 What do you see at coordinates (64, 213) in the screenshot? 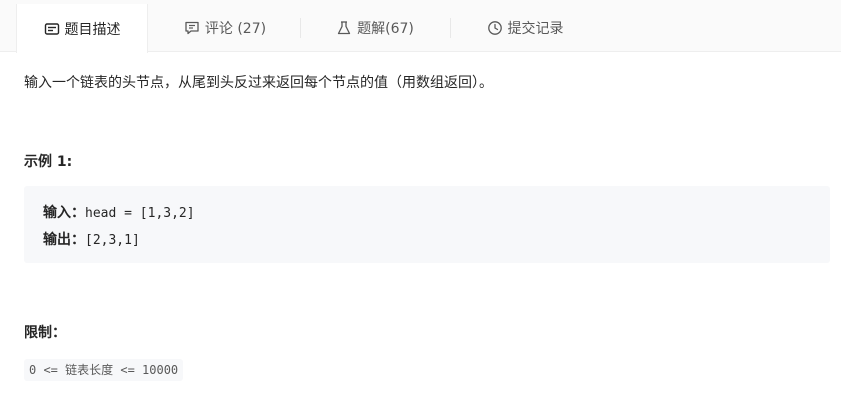
I see `input-label: 输入：` at bounding box center [64, 213].